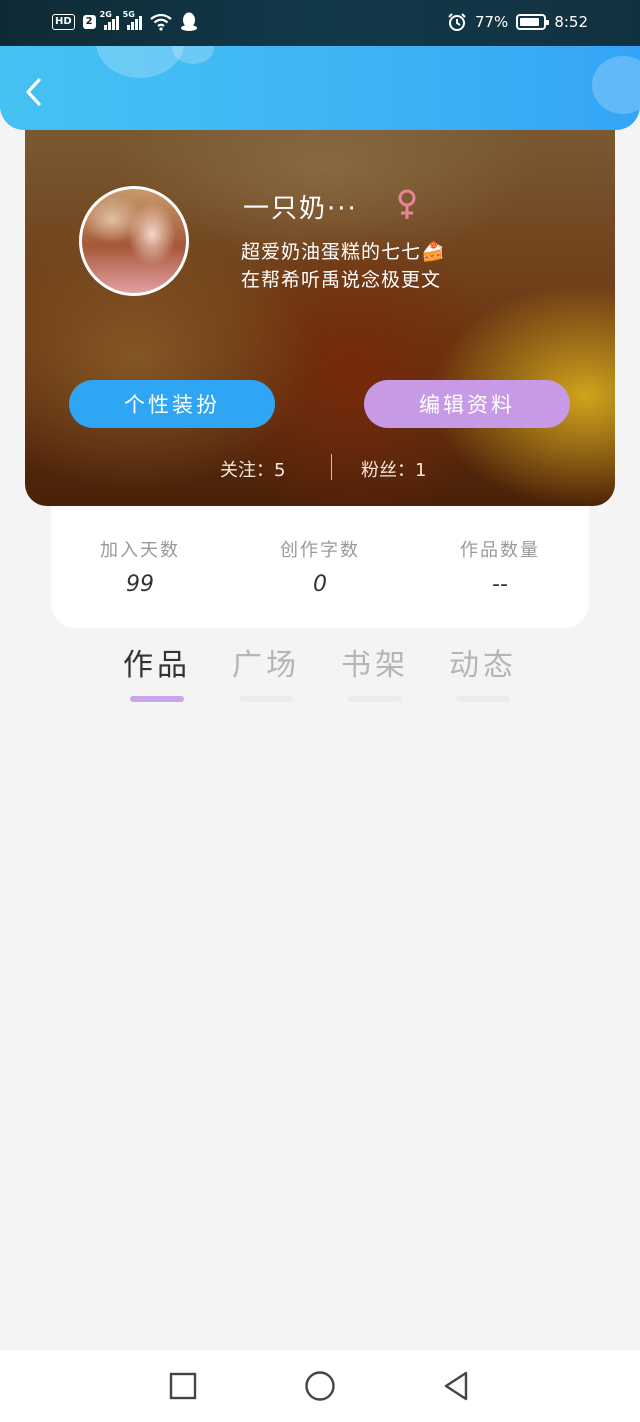  What do you see at coordinates (160, 22) in the screenshot?
I see `wifi-icon` at bounding box center [160, 22].